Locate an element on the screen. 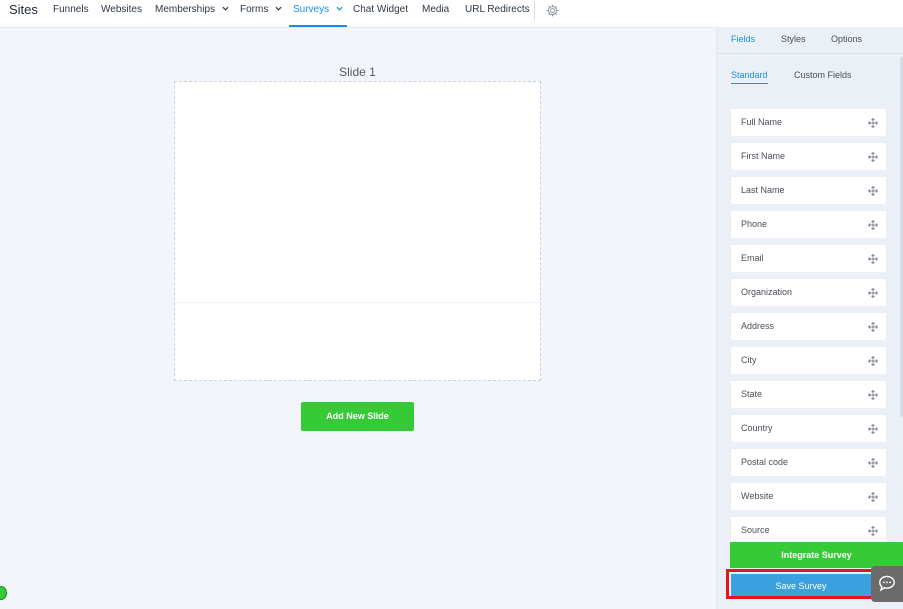 The height and width of the screenshot is (609, 903). field-label: Source is located at coordinates (755, 530).